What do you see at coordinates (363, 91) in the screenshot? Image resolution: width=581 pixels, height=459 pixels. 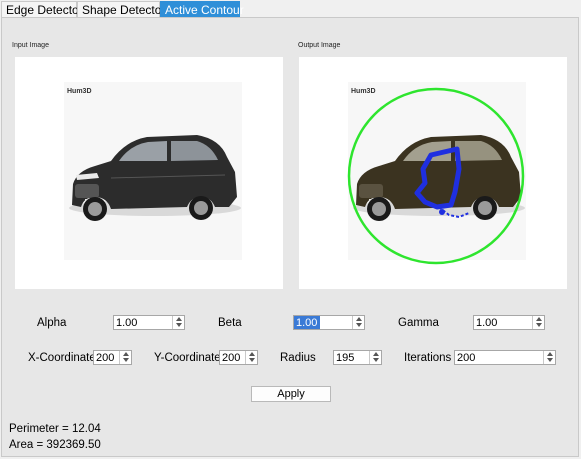 I see `output-watermark: Hum3D` at bounding box center [363, 91].